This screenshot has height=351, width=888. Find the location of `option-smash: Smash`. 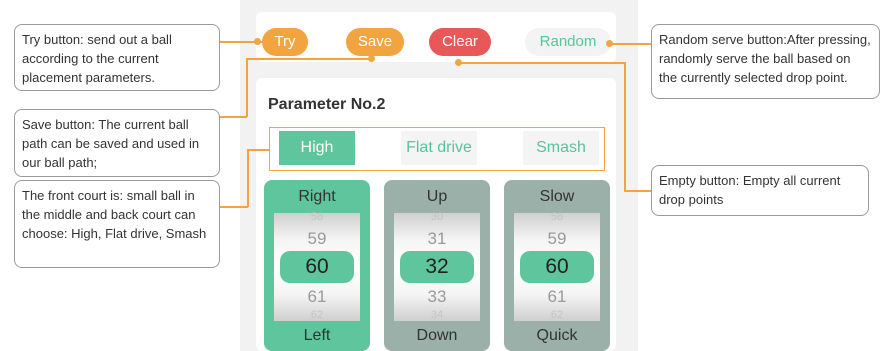

option-smash: Smash is located at coordinates (561, 148).